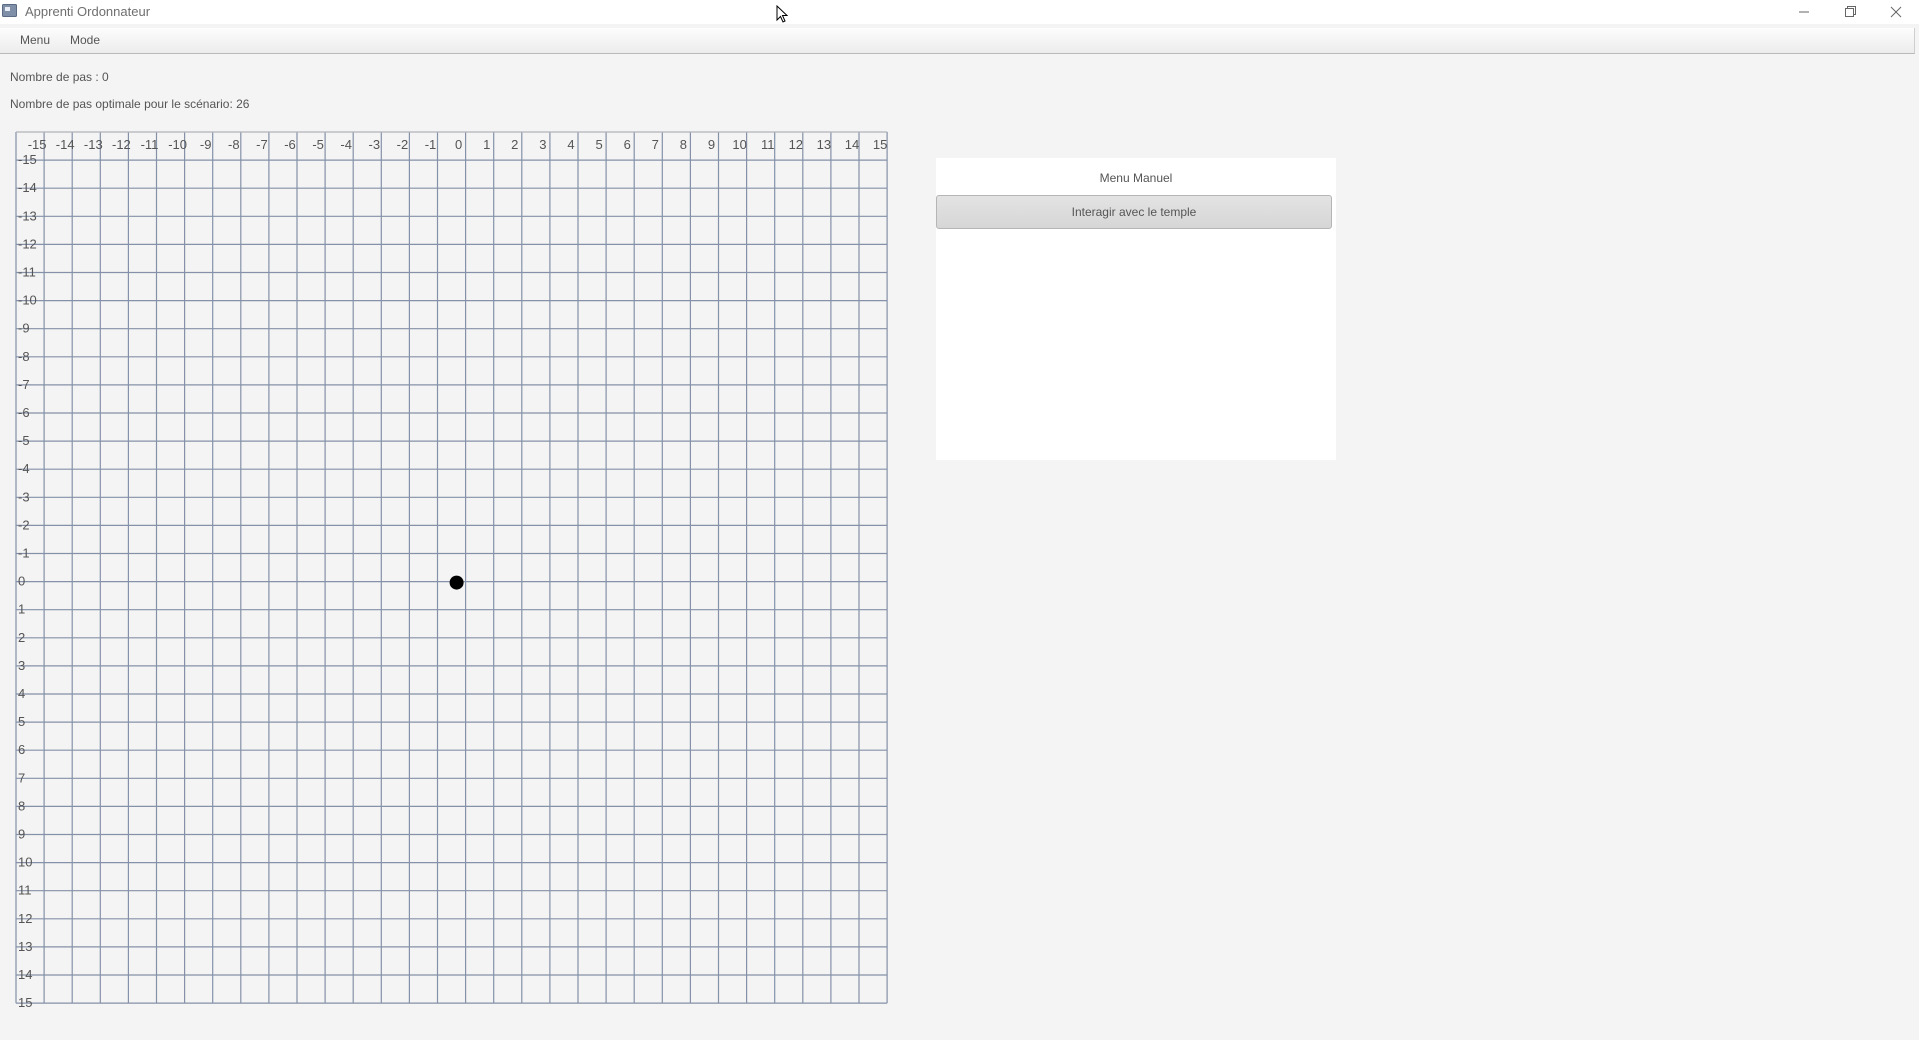  I want to click on y-tick-label: 8, so click(21, 805).